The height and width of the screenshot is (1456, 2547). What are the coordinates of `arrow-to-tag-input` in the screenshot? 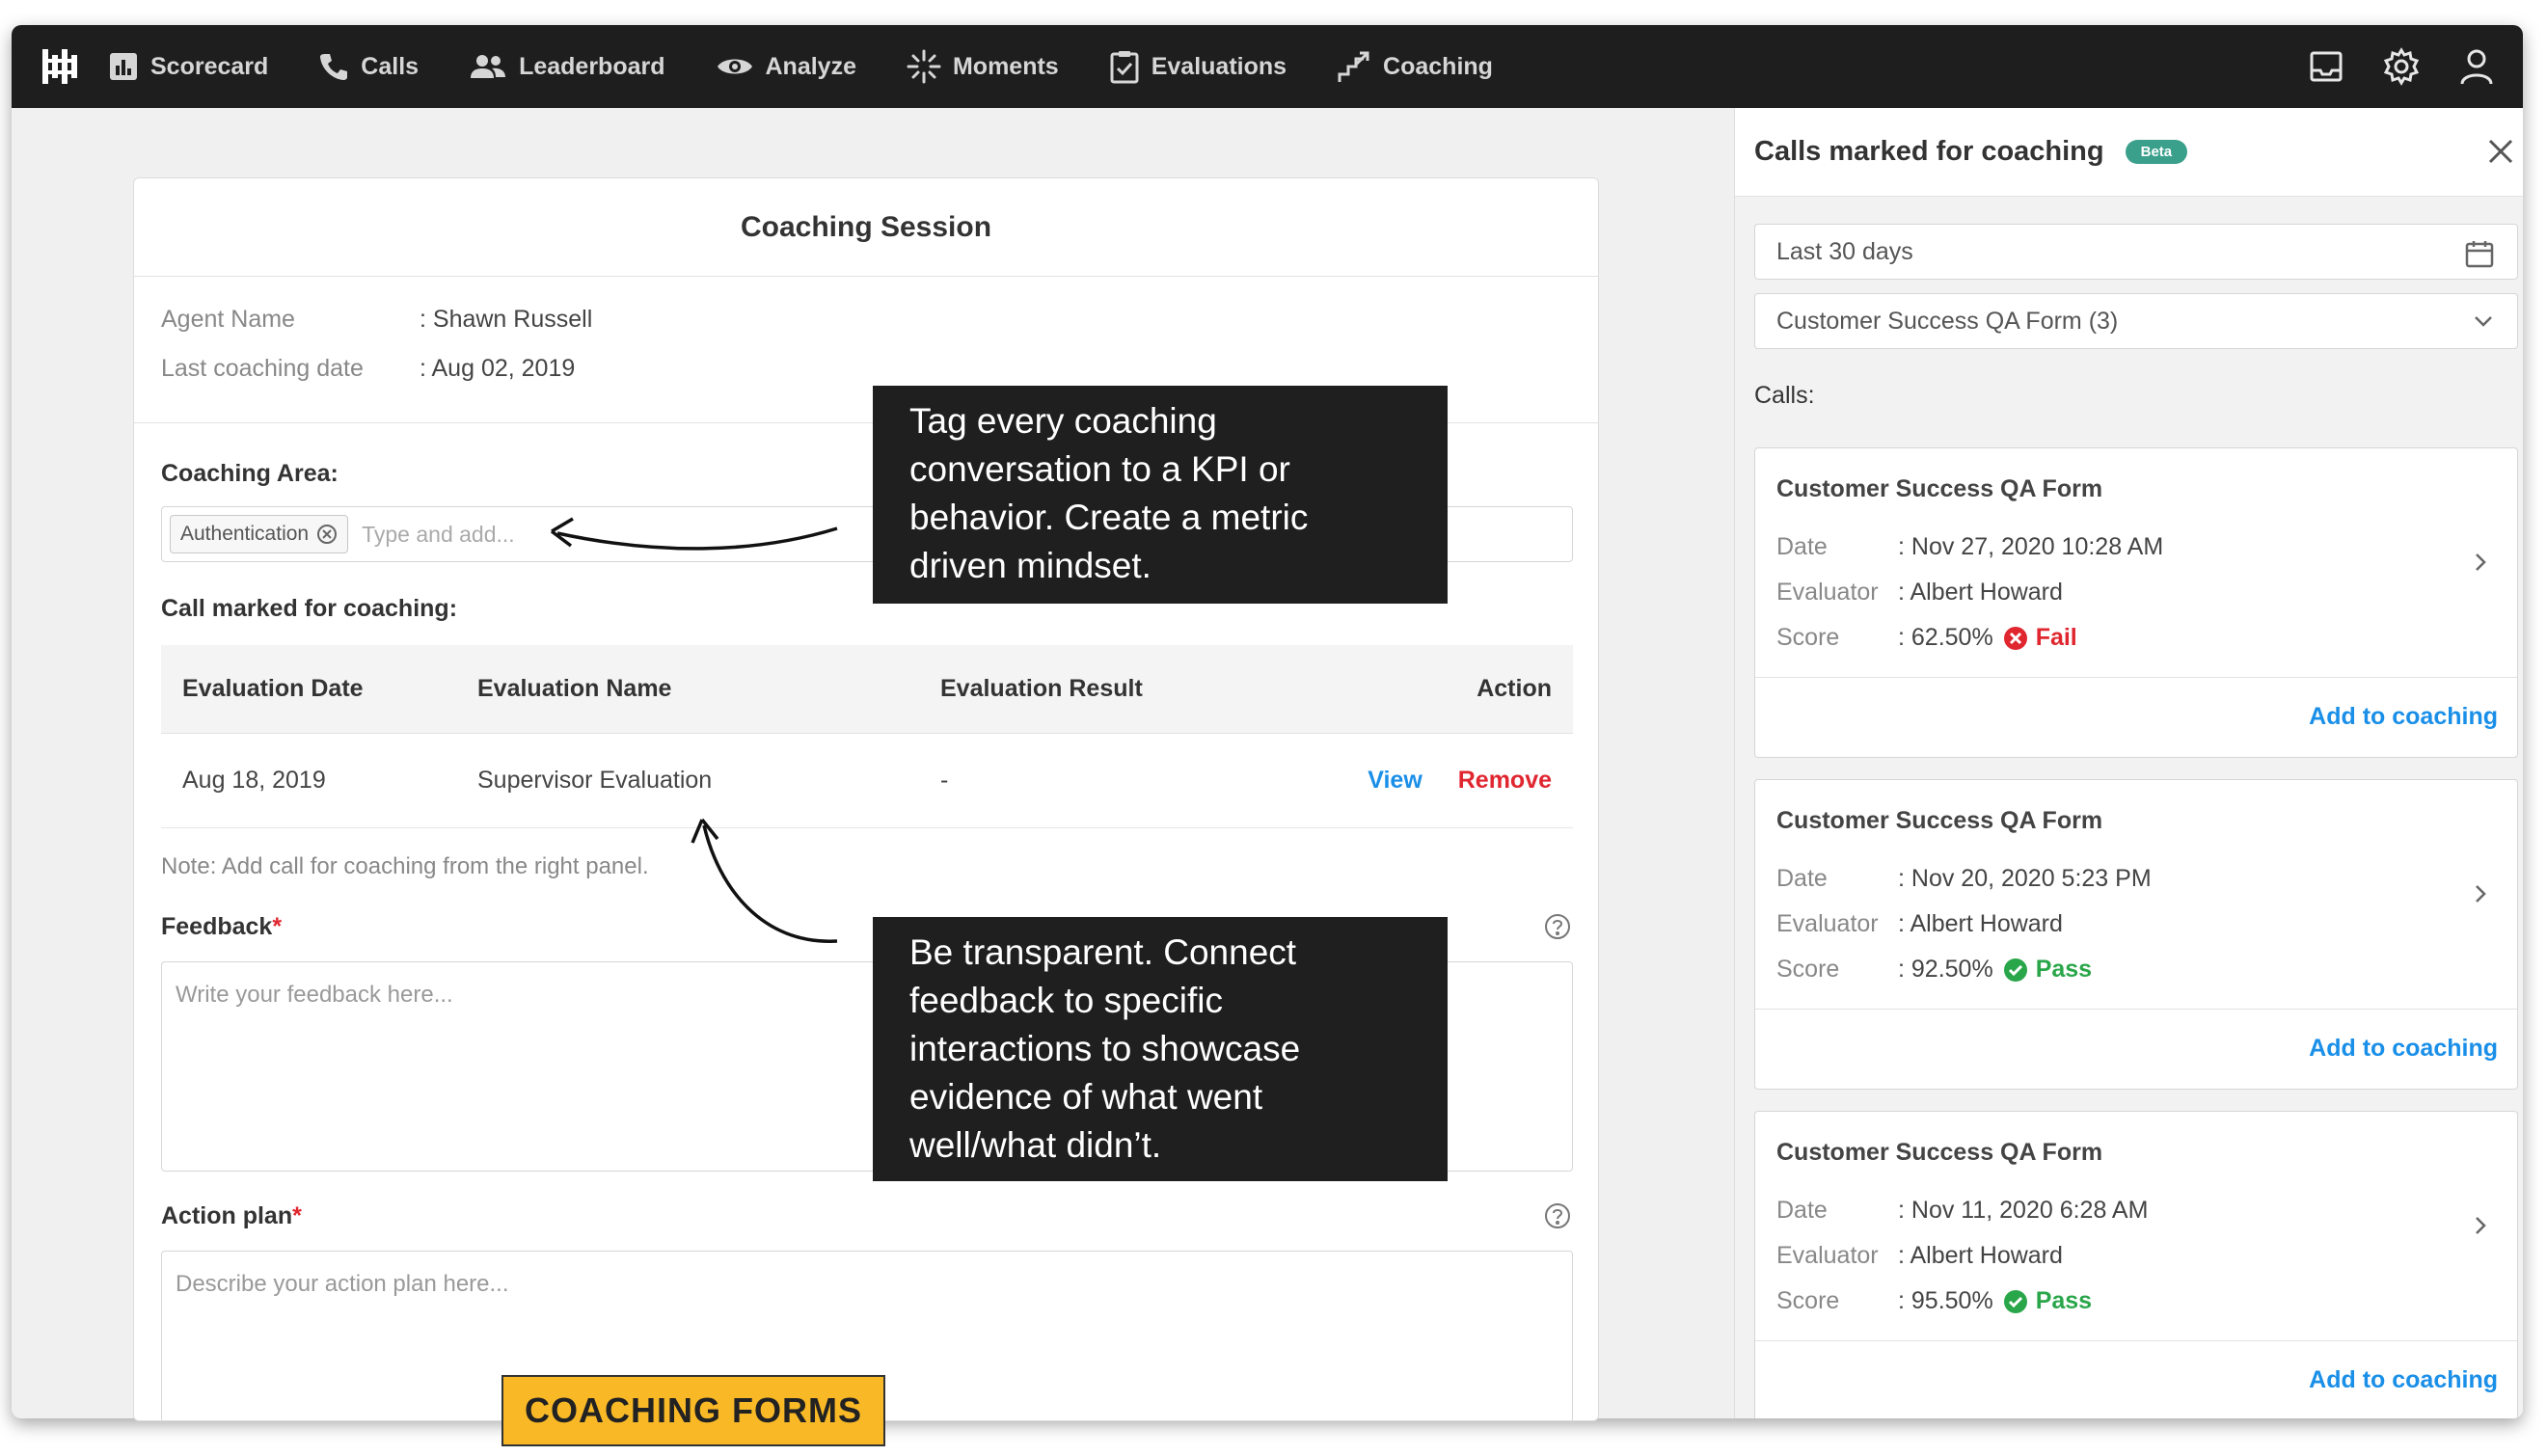 It's located at (697, 538).